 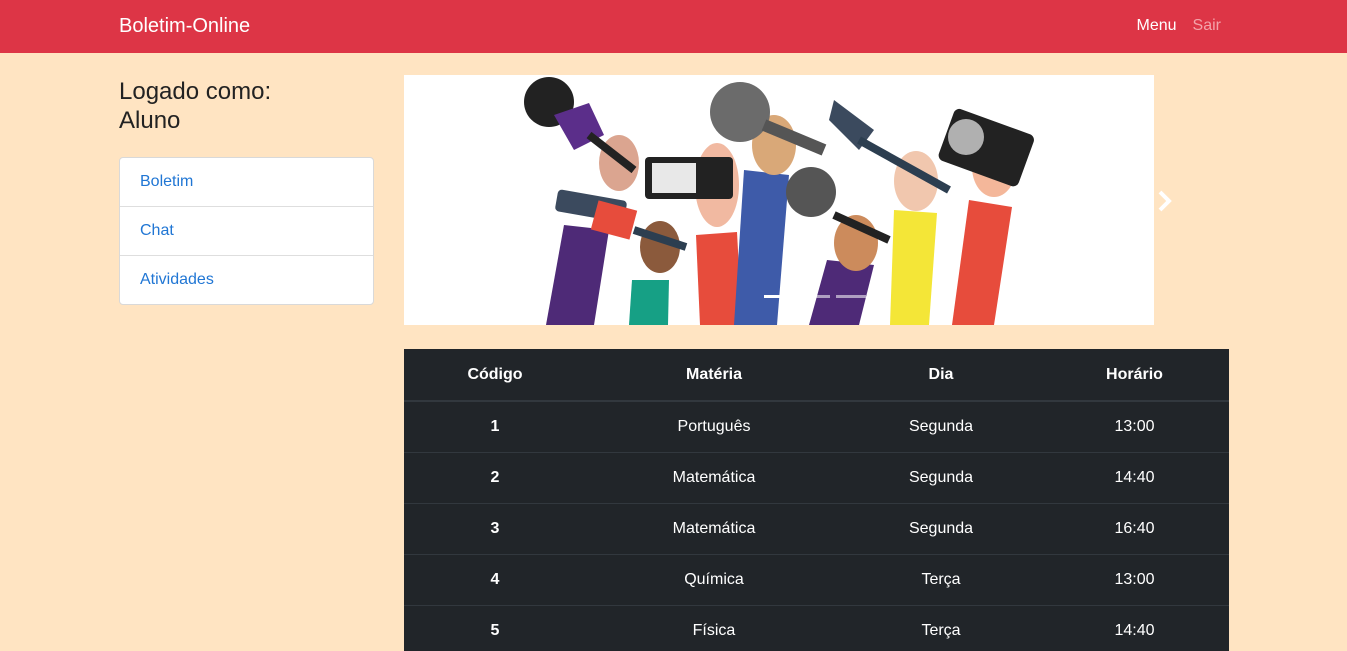 What do you see at coordinates (1179, 26) in the screenshot?
I see `nav-links: Menu Sair` at bounding box center [1179, 26].